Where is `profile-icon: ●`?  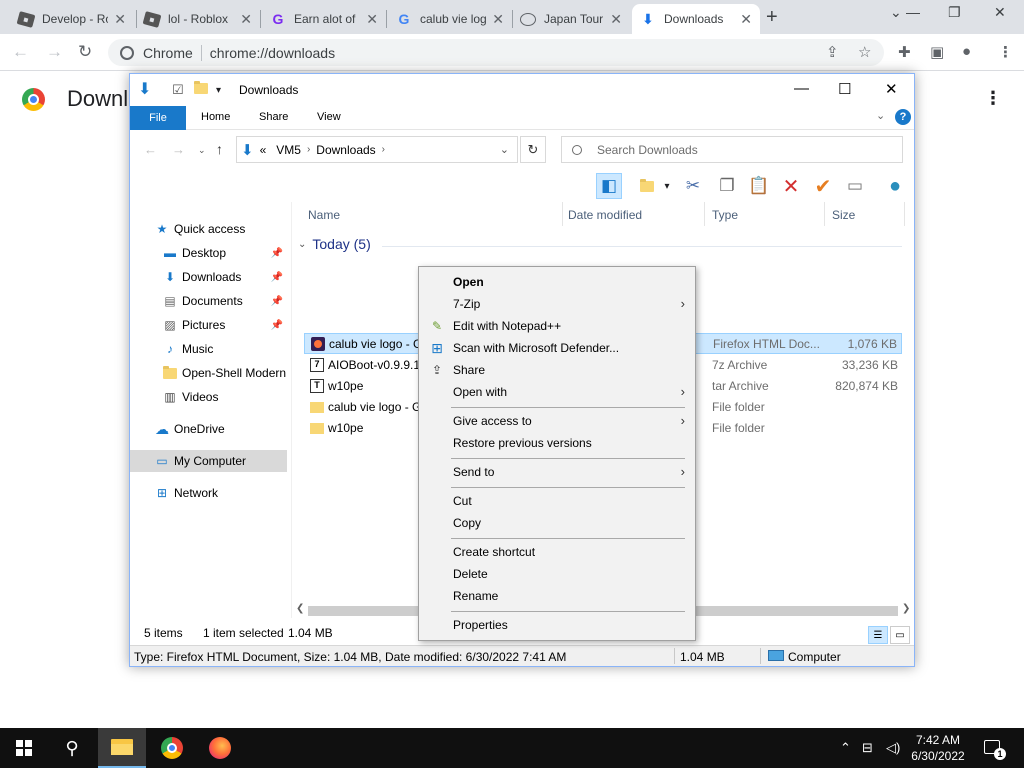
profile-icon: ● is located at coordinates (966, 51).